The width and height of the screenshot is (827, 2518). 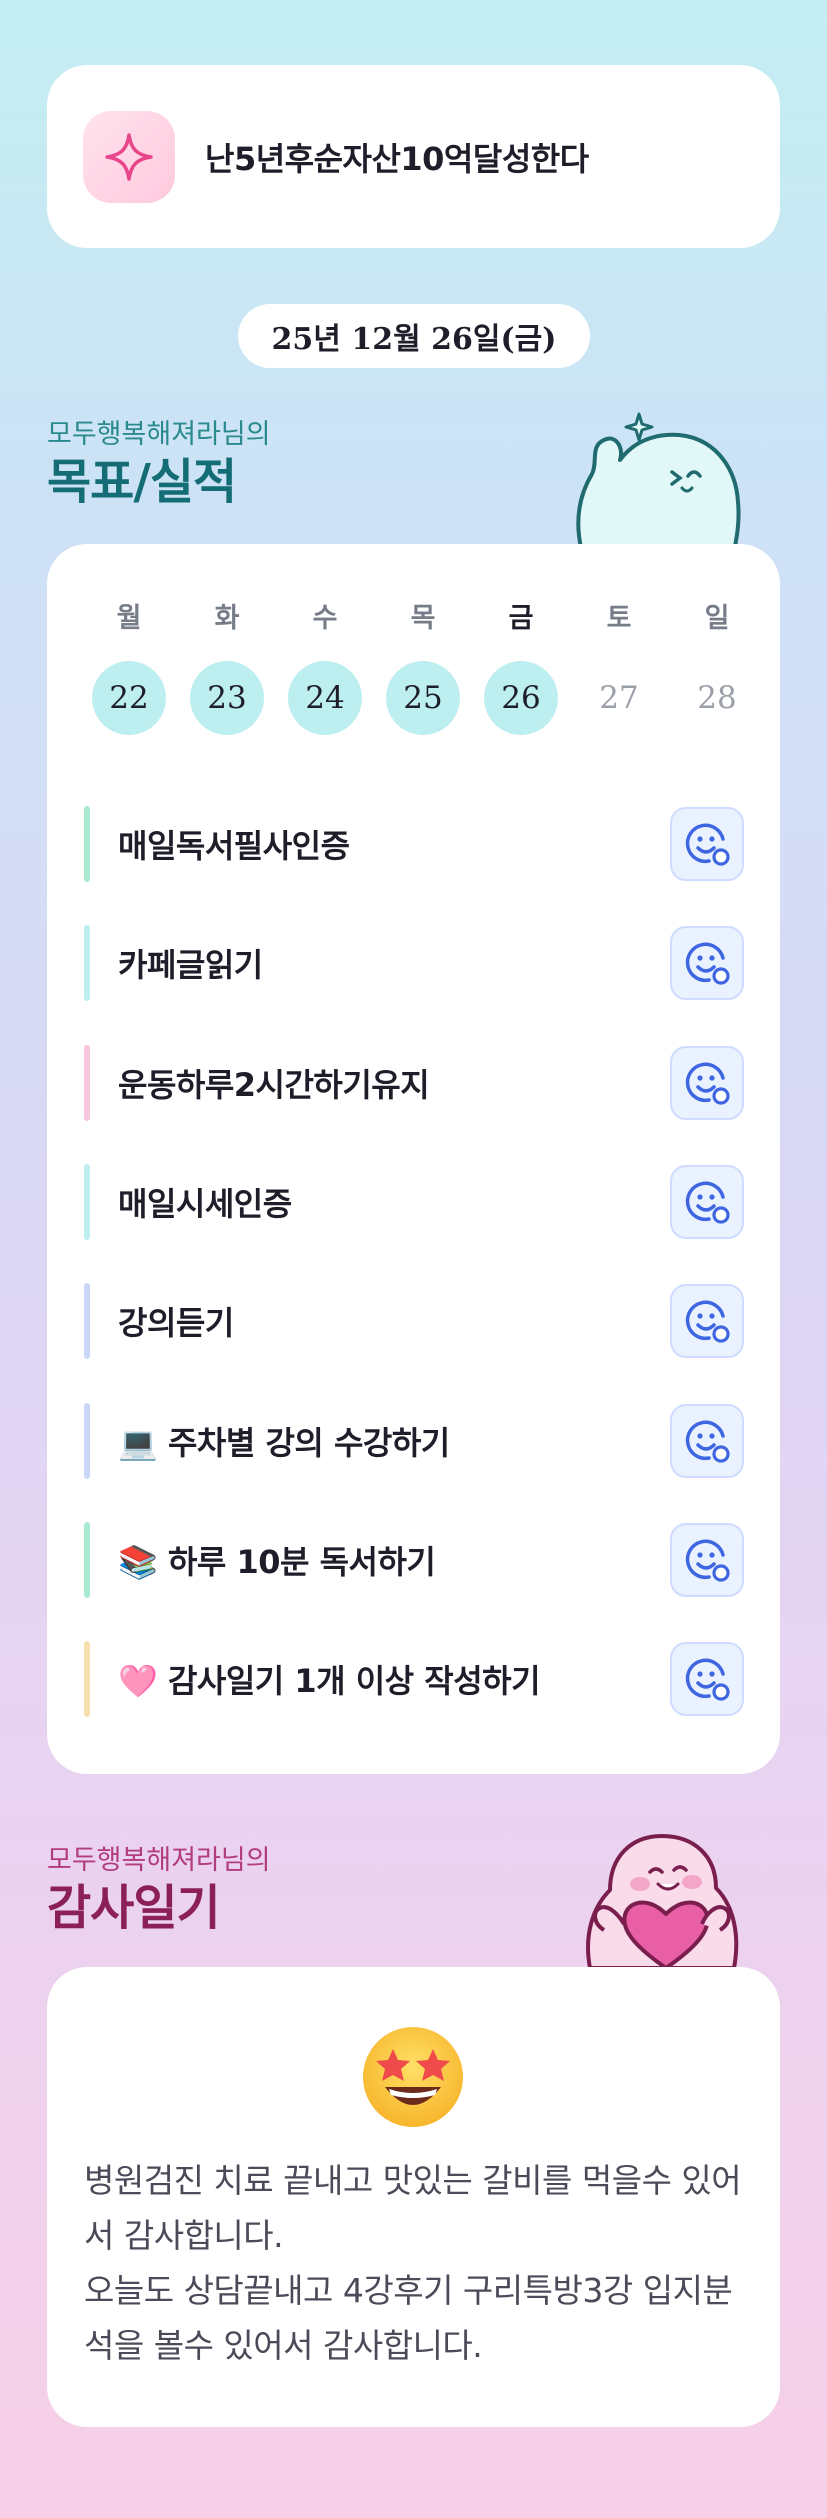 I want to click on task-label: 💻 주차별 강의 수강하기, so click(x=284, y=1443).